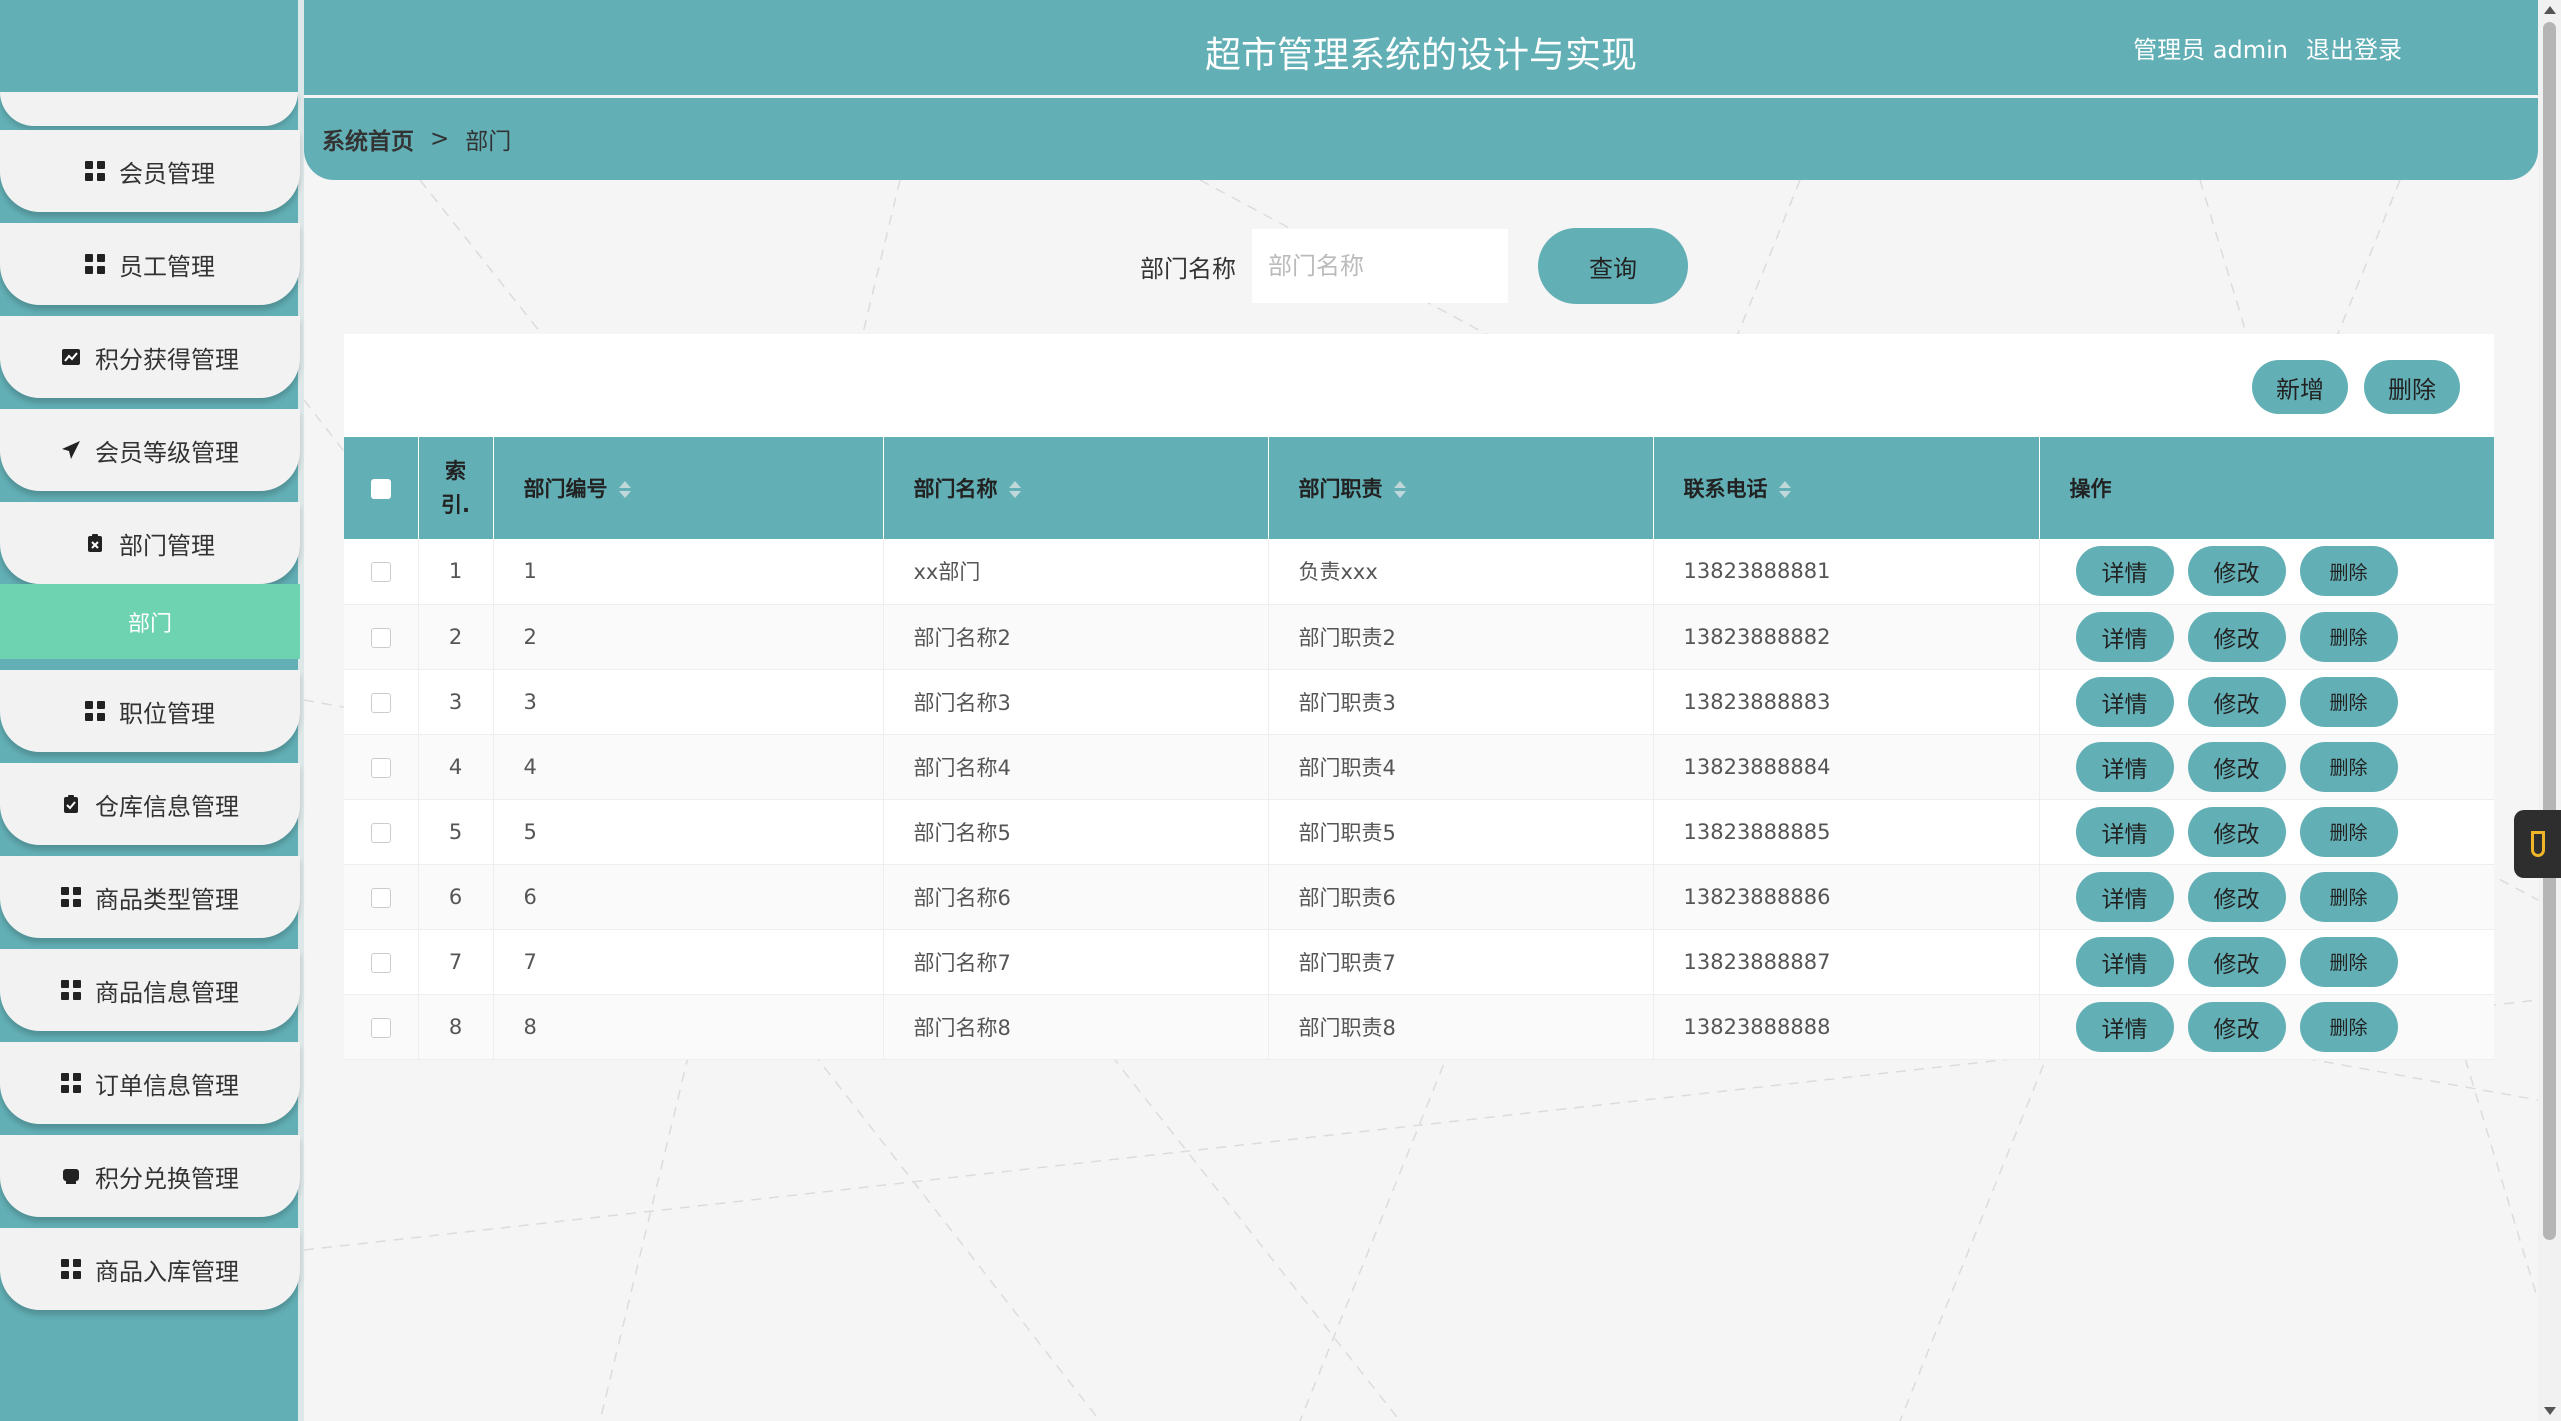 The width and height of the screenshot is (2561, 1421). Describe the element at coordinates (150, 1176) in the screenshot. I see `sidebar-item-points-exchange: 积分兑换管理` at that location.